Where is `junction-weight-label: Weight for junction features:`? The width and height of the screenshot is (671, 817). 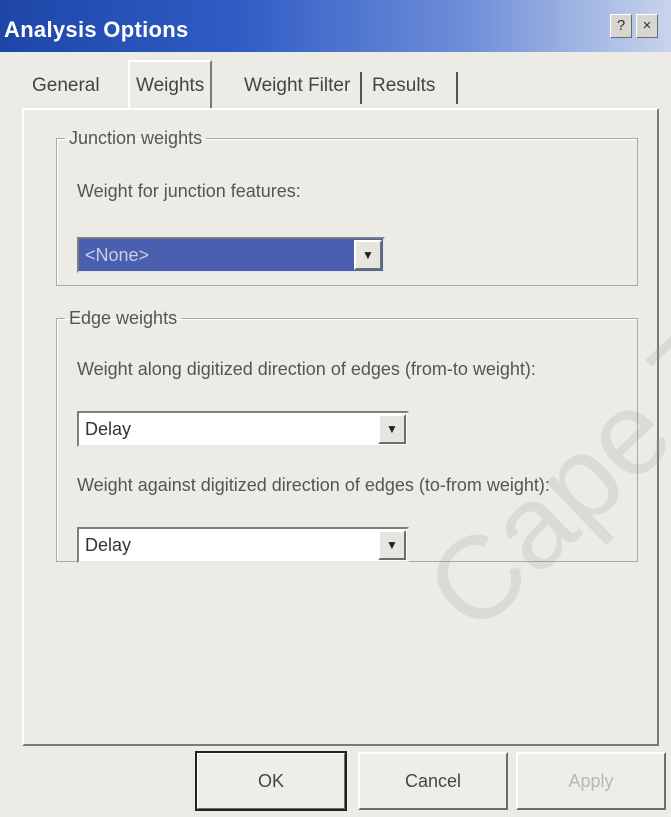 junction-weight-label: Weight for junction features: is located at coordinates (189, 191).